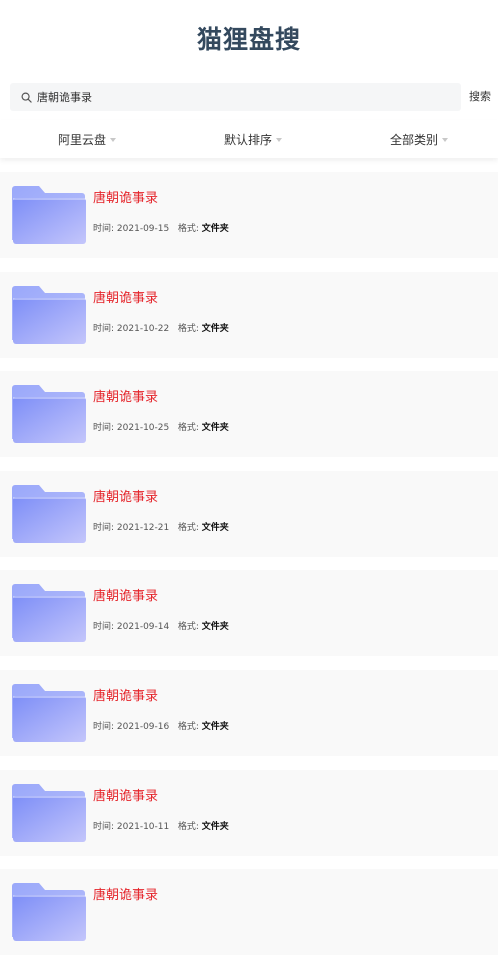 The height and width of the screenshot is (955, 498). What do you see at coordinates (143, 428) in the screenshot?
I see `result-date: 2021-10-25` at bounding box center [143, 428].